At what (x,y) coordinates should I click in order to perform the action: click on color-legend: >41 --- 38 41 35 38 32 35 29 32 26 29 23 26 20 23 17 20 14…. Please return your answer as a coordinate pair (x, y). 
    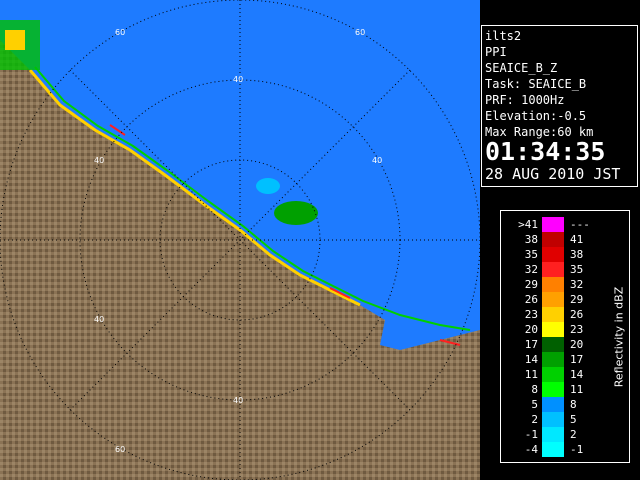
    Looking at the image, I should click on (565, 336).